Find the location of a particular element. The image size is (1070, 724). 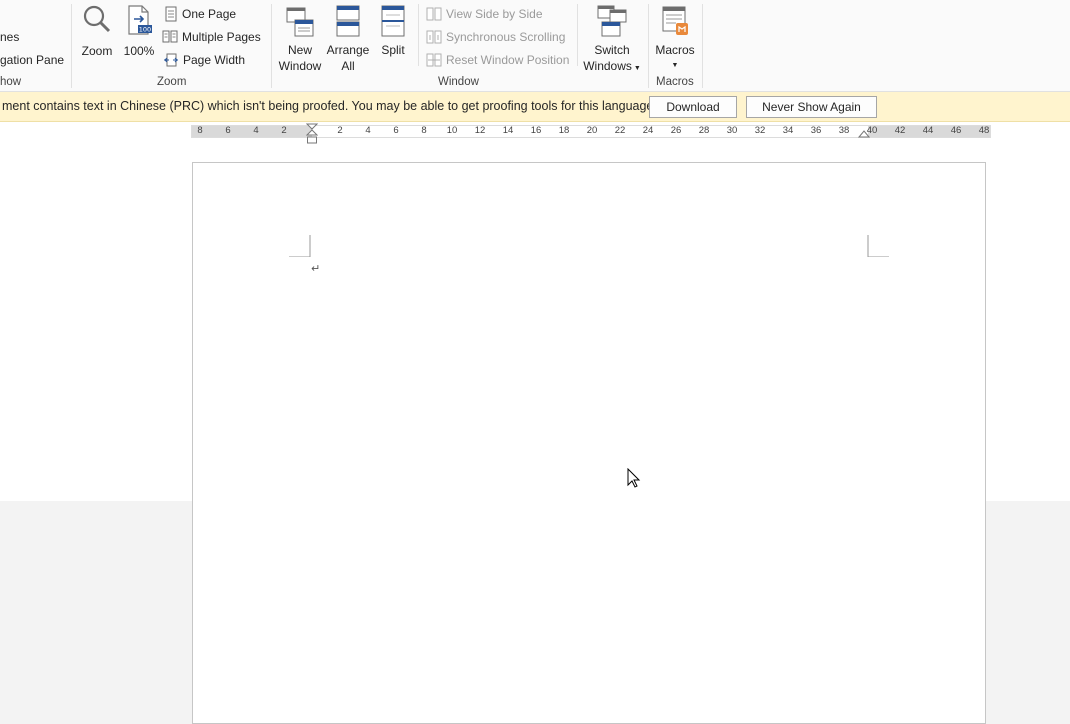

new-window-icon is located at coordinates (300, 22).